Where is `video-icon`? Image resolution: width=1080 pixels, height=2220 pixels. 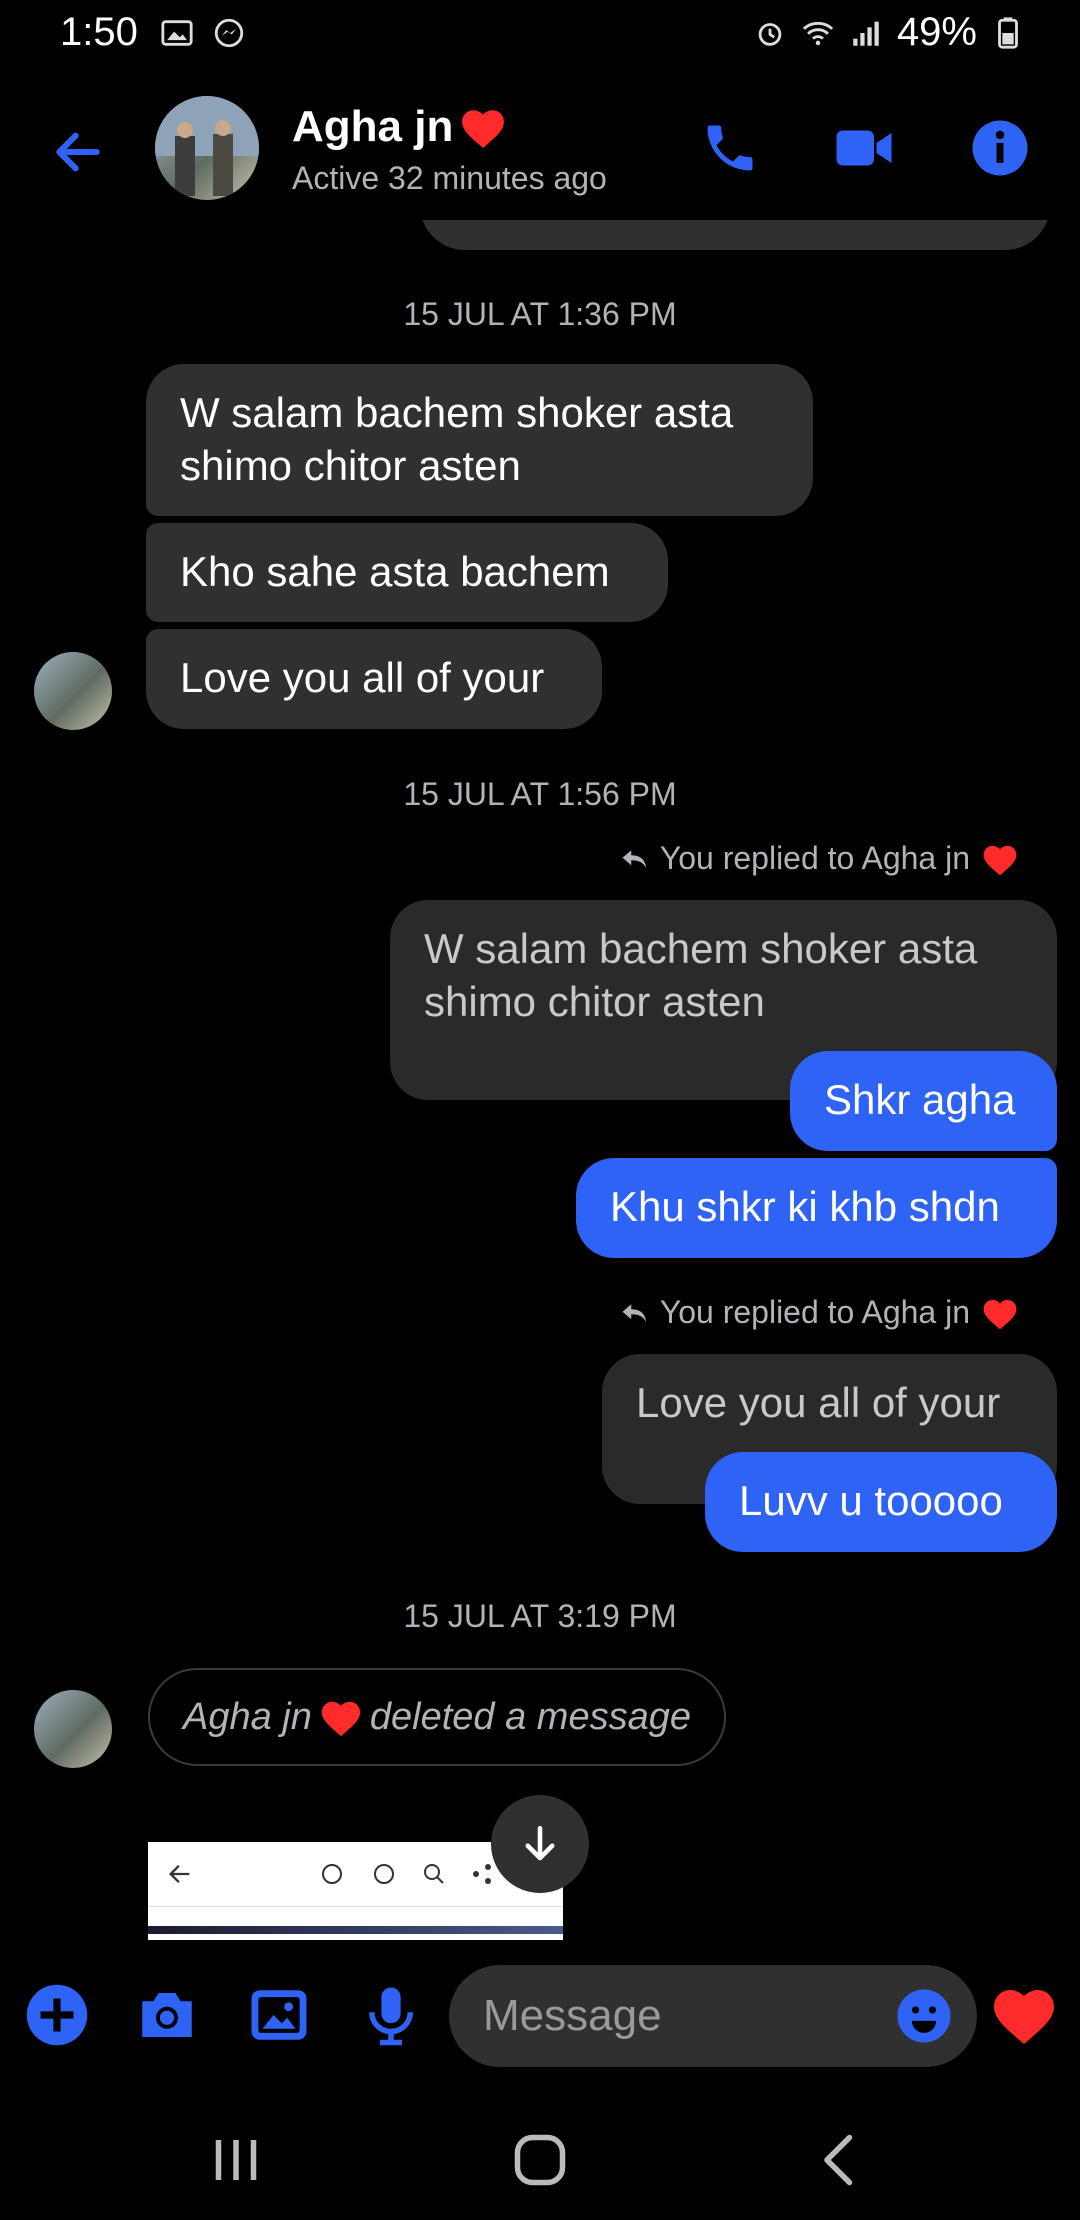
video-icon is located at coordinates (864, 148).